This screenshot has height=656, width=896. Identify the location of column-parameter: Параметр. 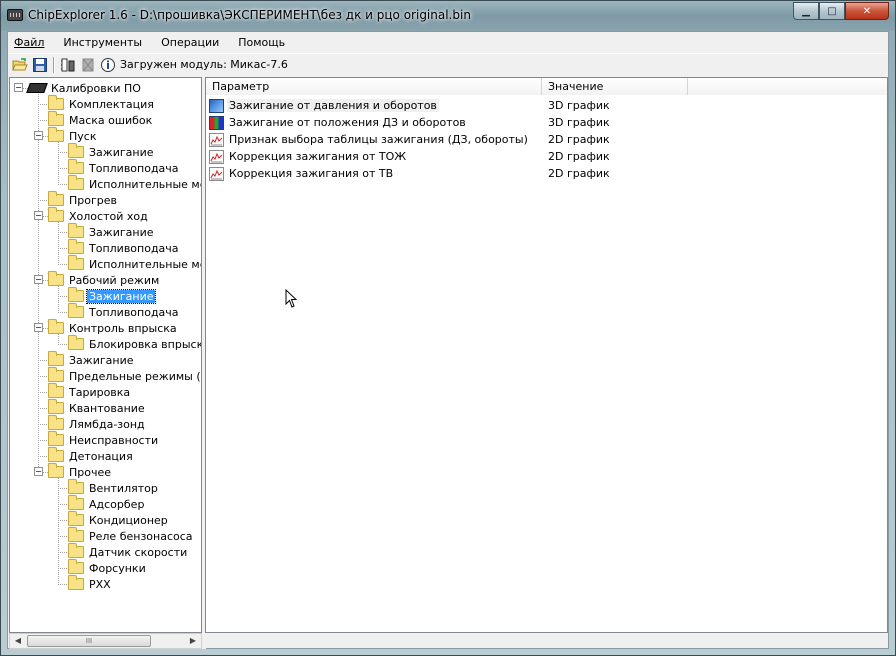
(374, 86).